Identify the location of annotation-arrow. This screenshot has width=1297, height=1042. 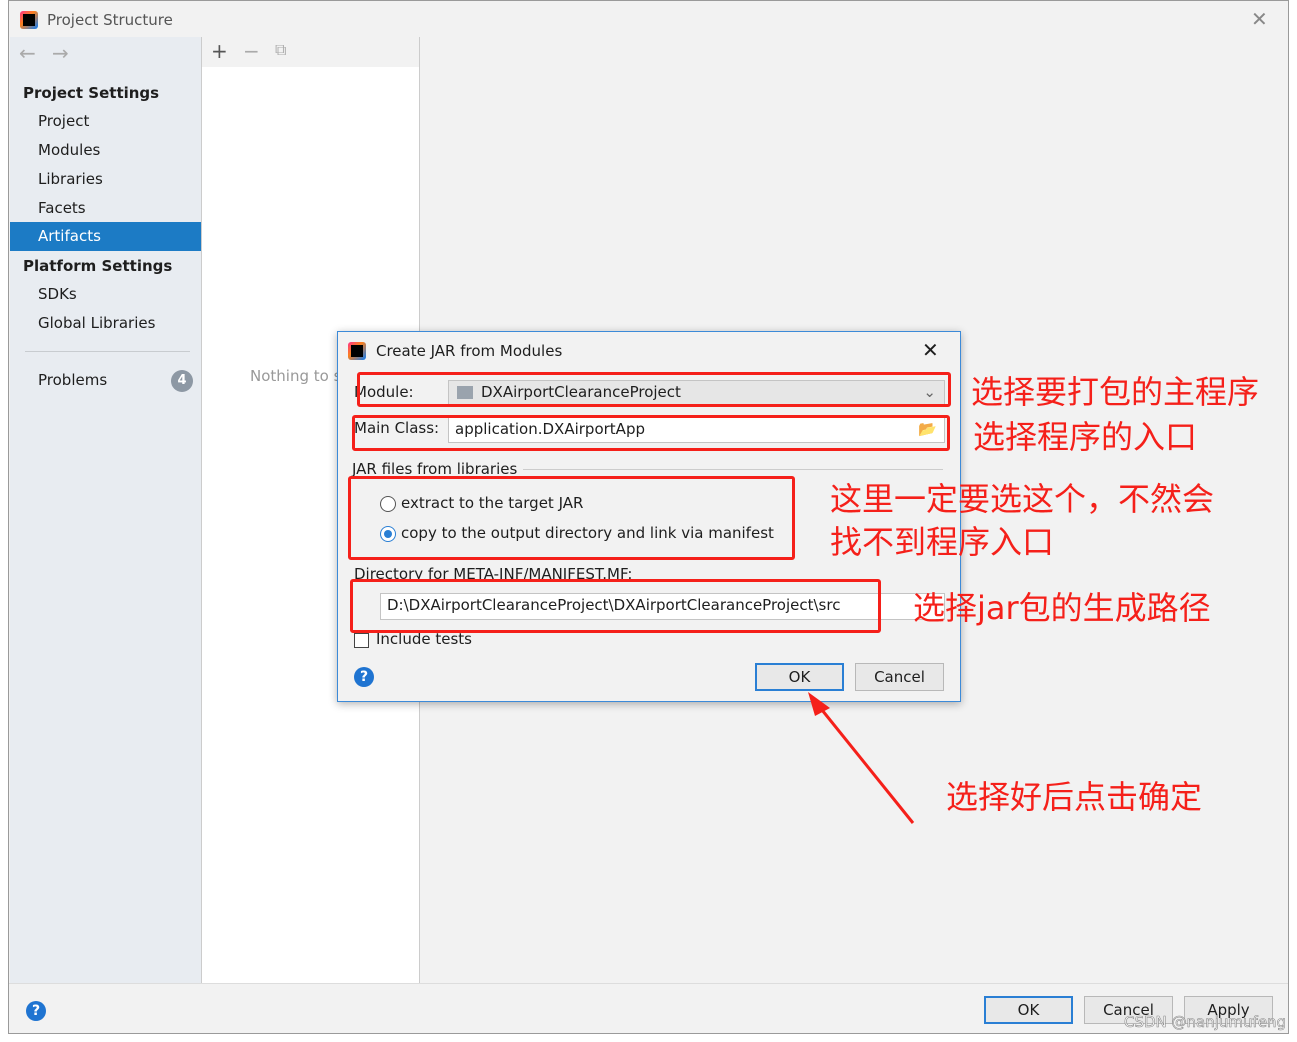
(861, 758).